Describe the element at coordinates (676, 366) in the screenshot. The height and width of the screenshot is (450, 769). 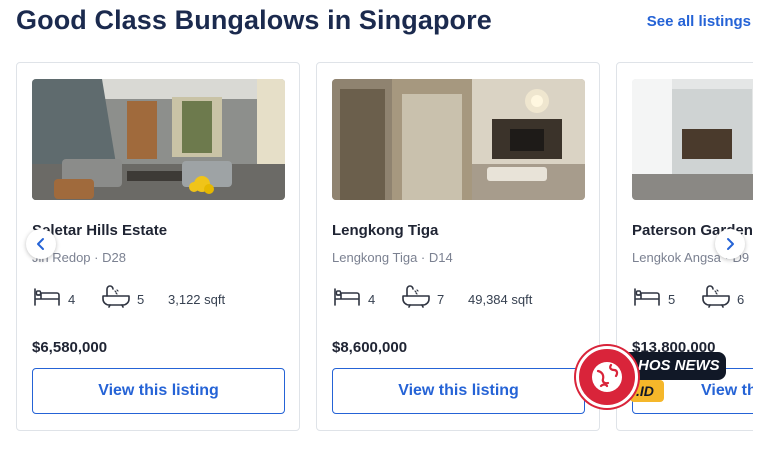
I see `watermark-brand: HOS NEWS` at that location.